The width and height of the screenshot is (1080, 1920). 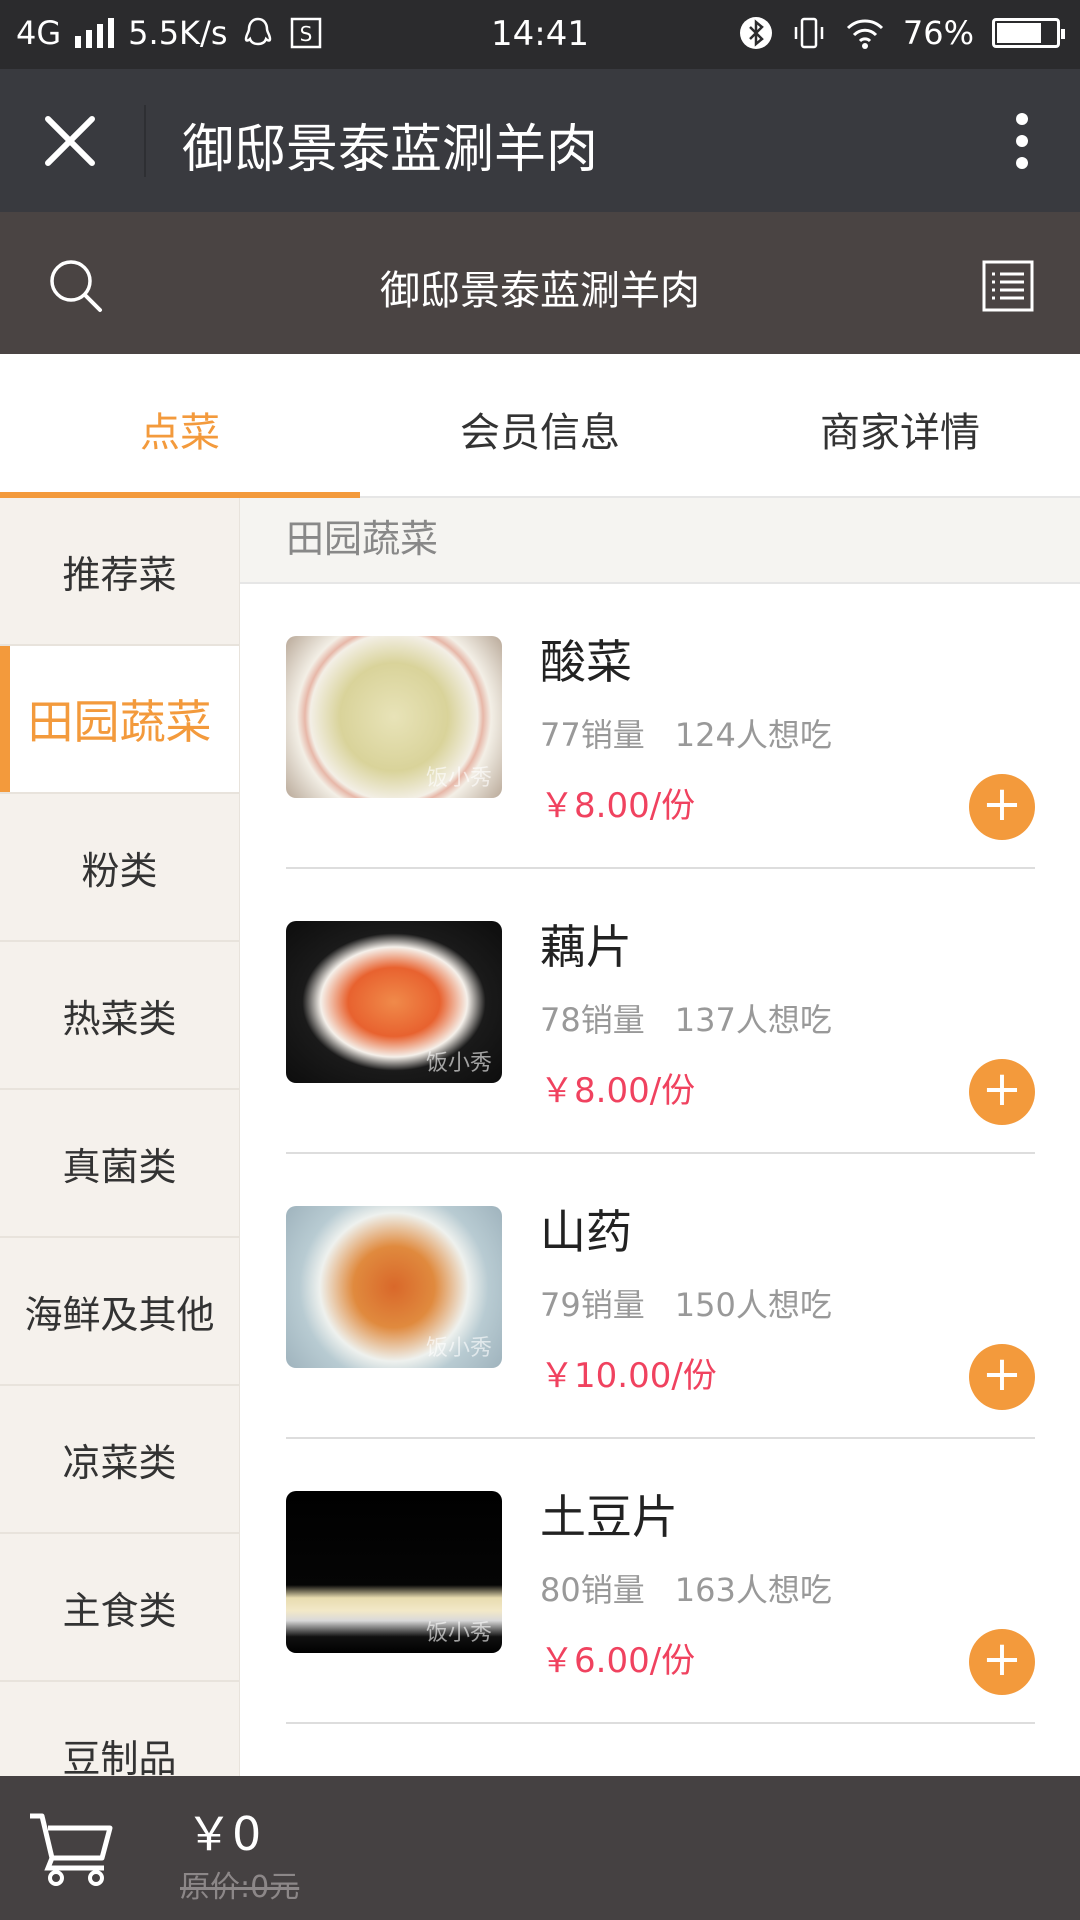 What do you see at coordinates (753, 1305) in the screenshot?
I see `dish-wants: 150人想吃` at bounding box center [753, 1305].